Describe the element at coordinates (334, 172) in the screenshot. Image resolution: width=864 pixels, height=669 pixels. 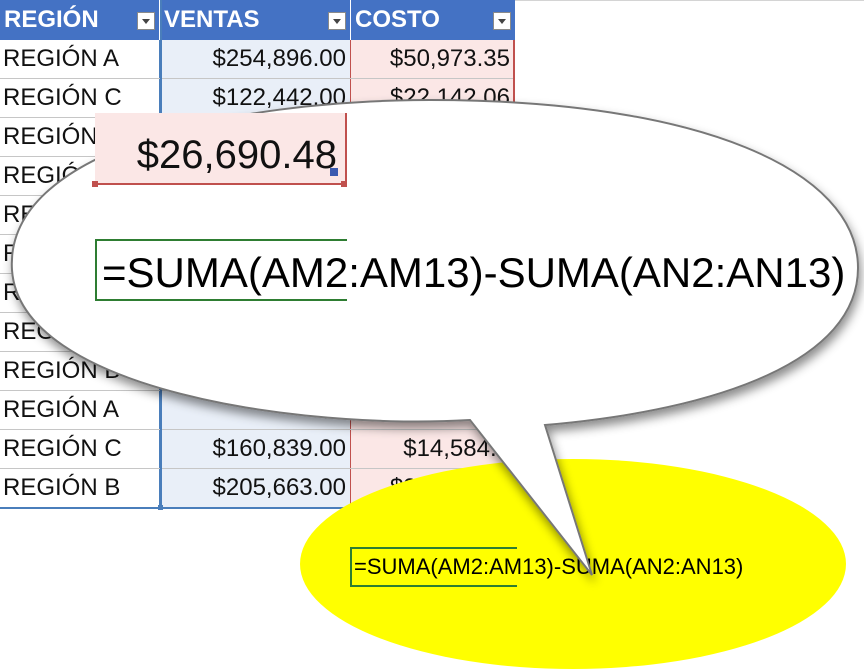
I see `fill-handle-icon` at that location.